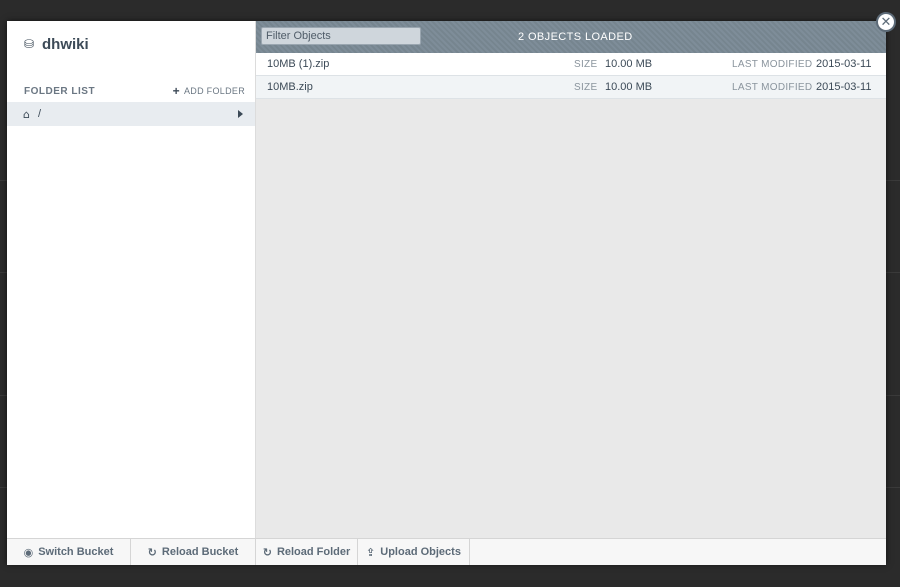 The image size is (900, 587). Describe the element at coordinates (290, 87) in the screenshot. I see `file-name: 10MB.zip` at that location.